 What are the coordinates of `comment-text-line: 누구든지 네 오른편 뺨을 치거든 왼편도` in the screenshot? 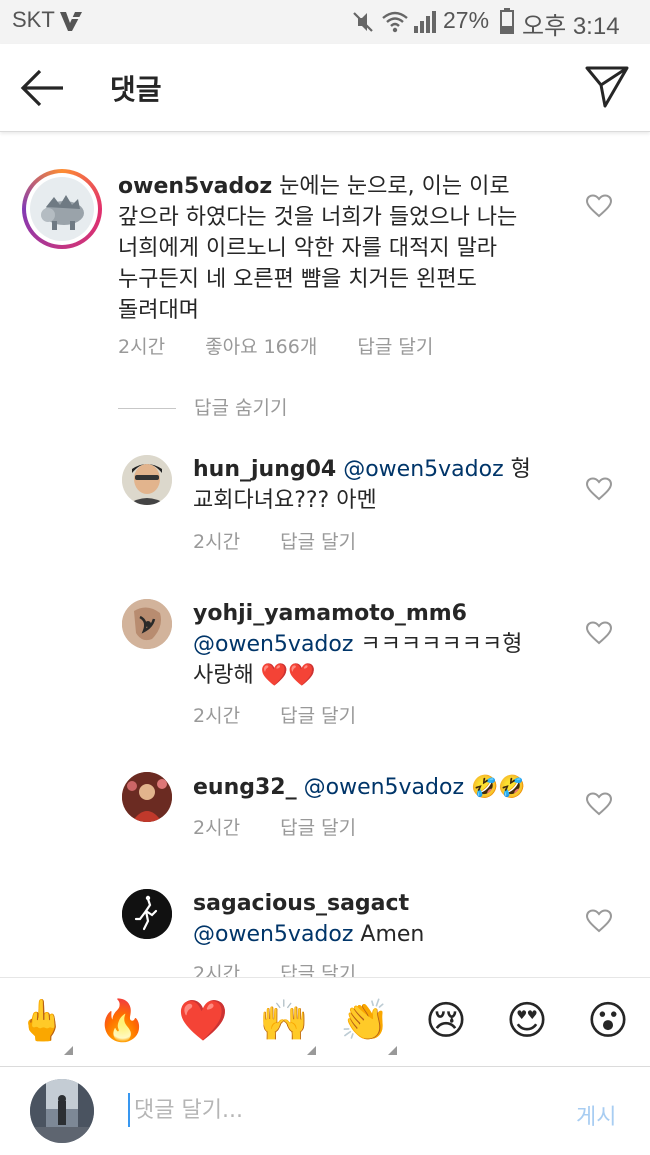 It's located at (297, 279).